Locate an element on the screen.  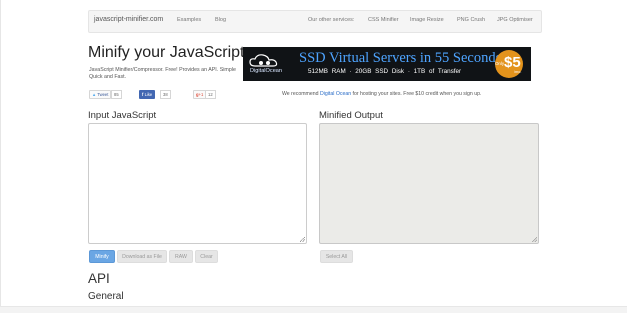
nav-png-crush: PNG Crush is located at coordinates (471, 20).